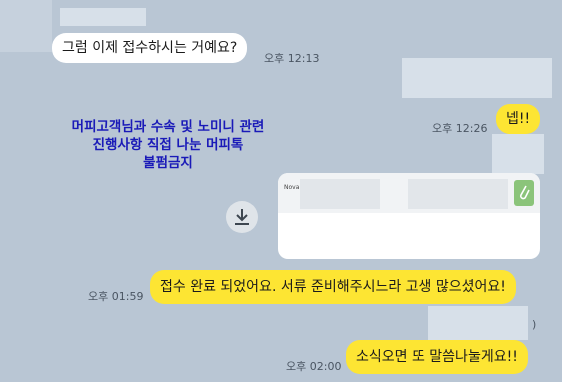 Image resolution: width=562 pixels, height=382 pixels. Describe the element at coordinates (314, 366) in the screenshot. I see `message-time: 오후 02:00` at that location.